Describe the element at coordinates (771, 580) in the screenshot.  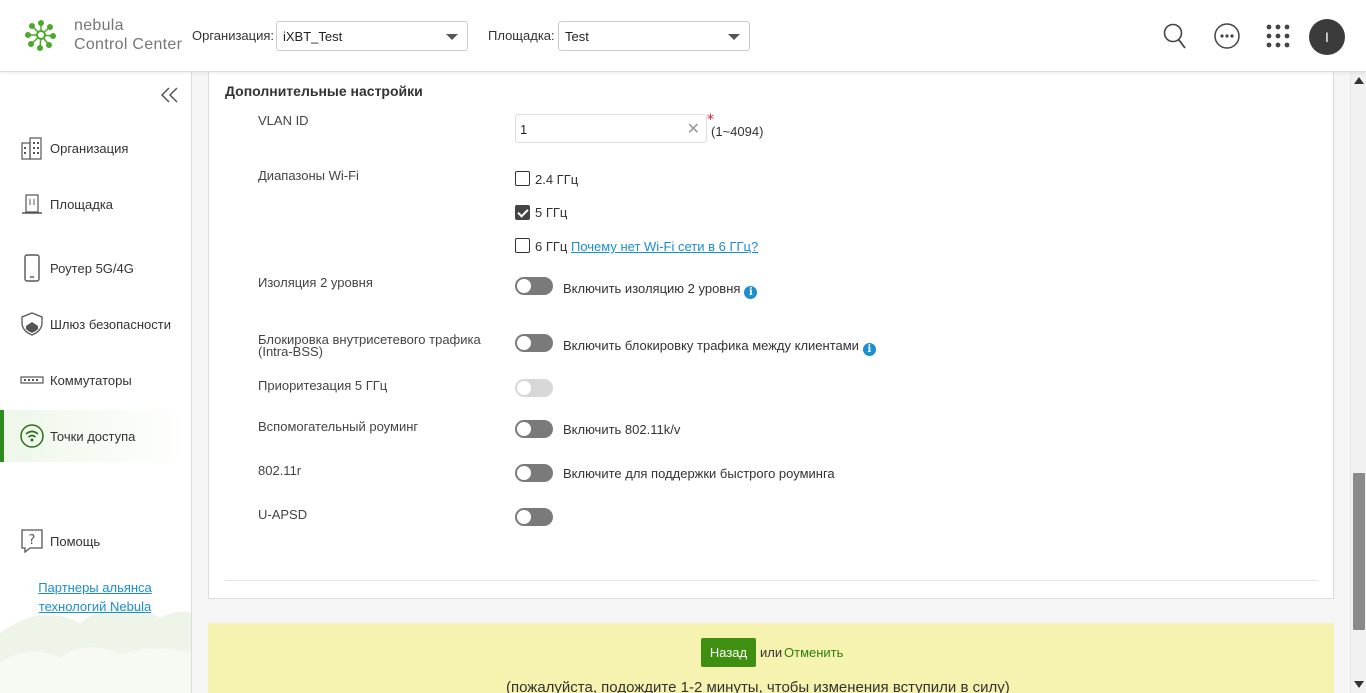
I see `divider` at that location.